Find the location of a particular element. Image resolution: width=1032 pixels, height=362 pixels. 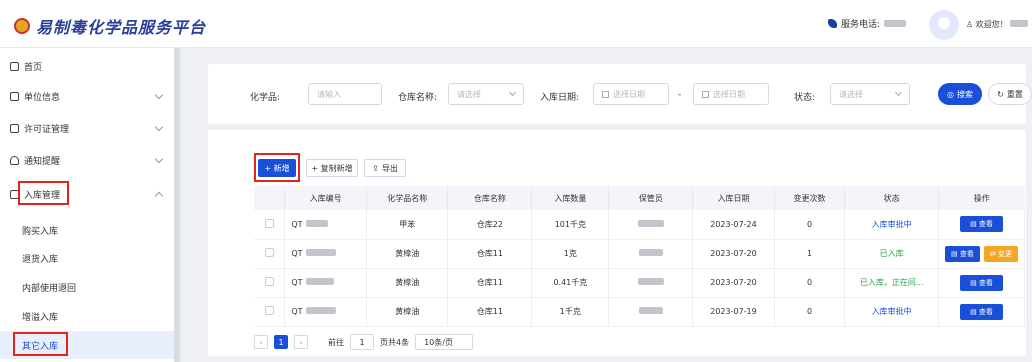

table-row: QT 黄樟油 仓库11 1克 2023-07-20 1 已入库 ▤ 查看 ⇄ 变更 is located at coordinates (639, 254).